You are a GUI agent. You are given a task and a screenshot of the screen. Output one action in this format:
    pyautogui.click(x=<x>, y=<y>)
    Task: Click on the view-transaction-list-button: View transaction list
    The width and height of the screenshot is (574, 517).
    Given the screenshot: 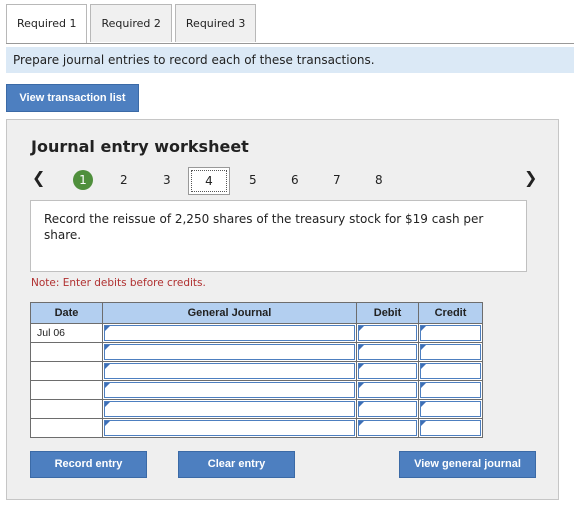 What is the action you would take?
    pyautogui.click(x=72, y=98)
    